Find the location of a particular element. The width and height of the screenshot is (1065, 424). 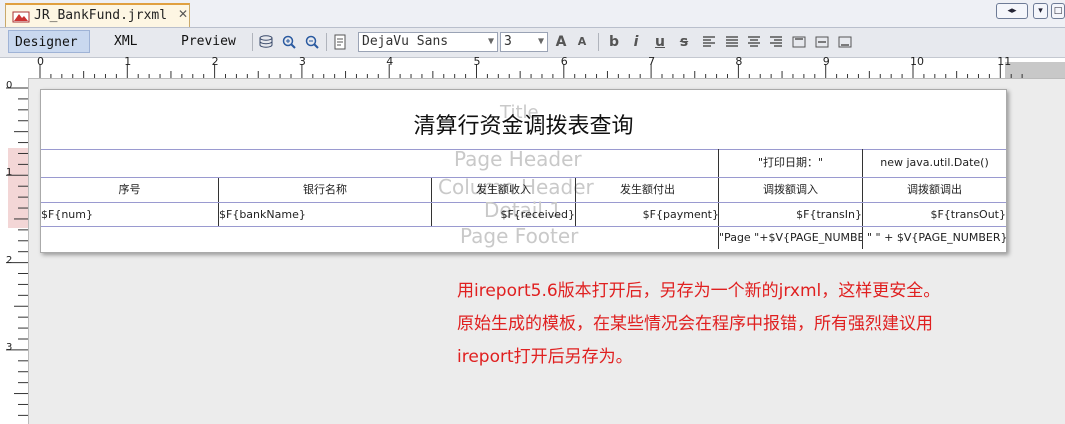

horizontal-ruler: 0 1 2 3 4 5 6 7 8 9 10 11 is located at coordinates (532, 67).